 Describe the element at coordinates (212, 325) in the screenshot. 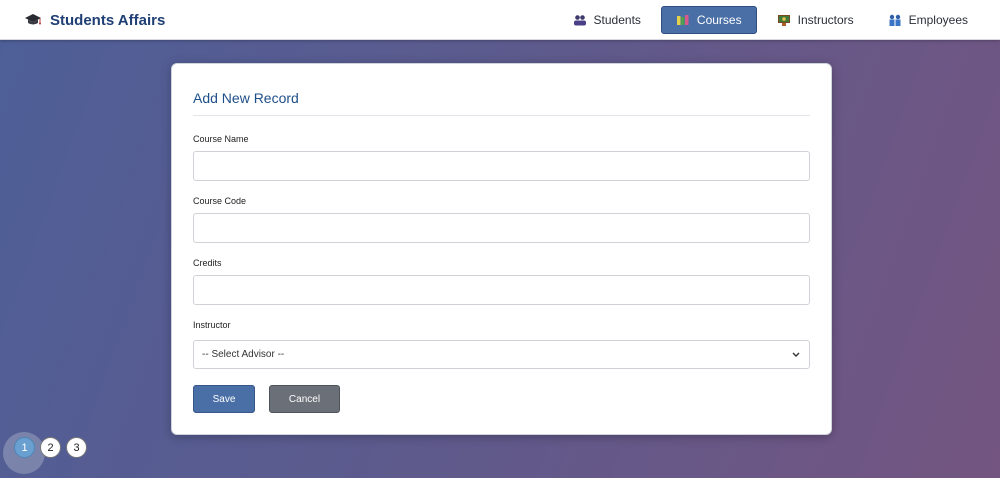

I see `instructor-label: Instructor` at that location.